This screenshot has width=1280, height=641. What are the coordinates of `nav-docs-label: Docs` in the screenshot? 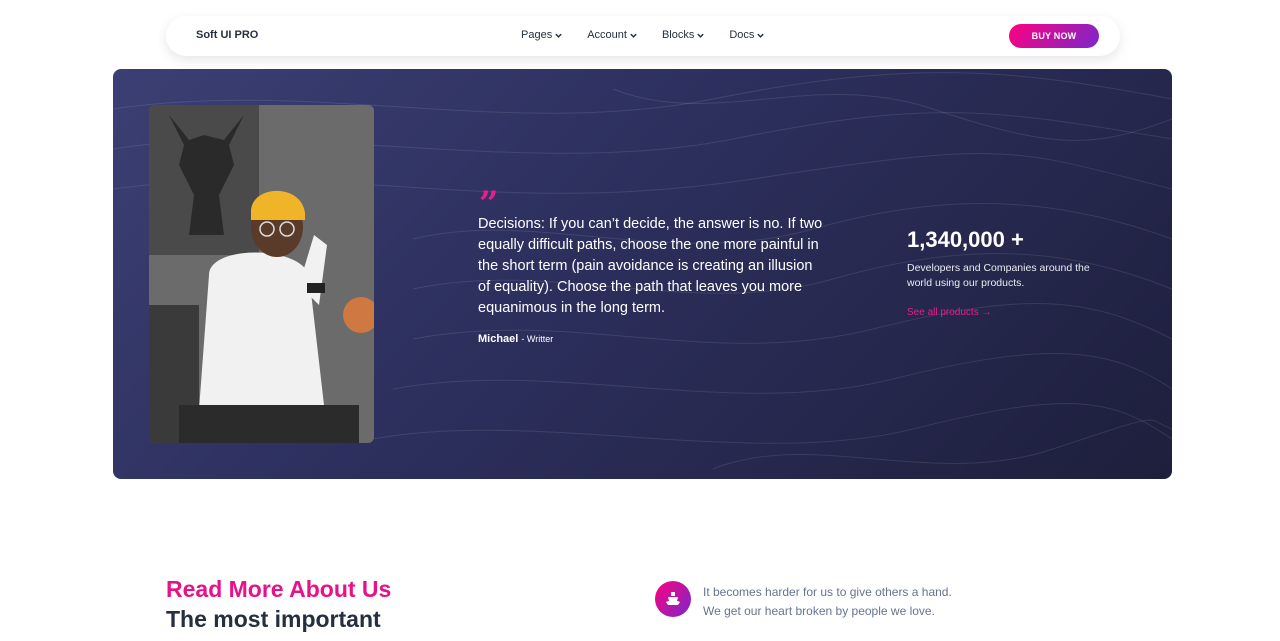 It's located at (742, 35).